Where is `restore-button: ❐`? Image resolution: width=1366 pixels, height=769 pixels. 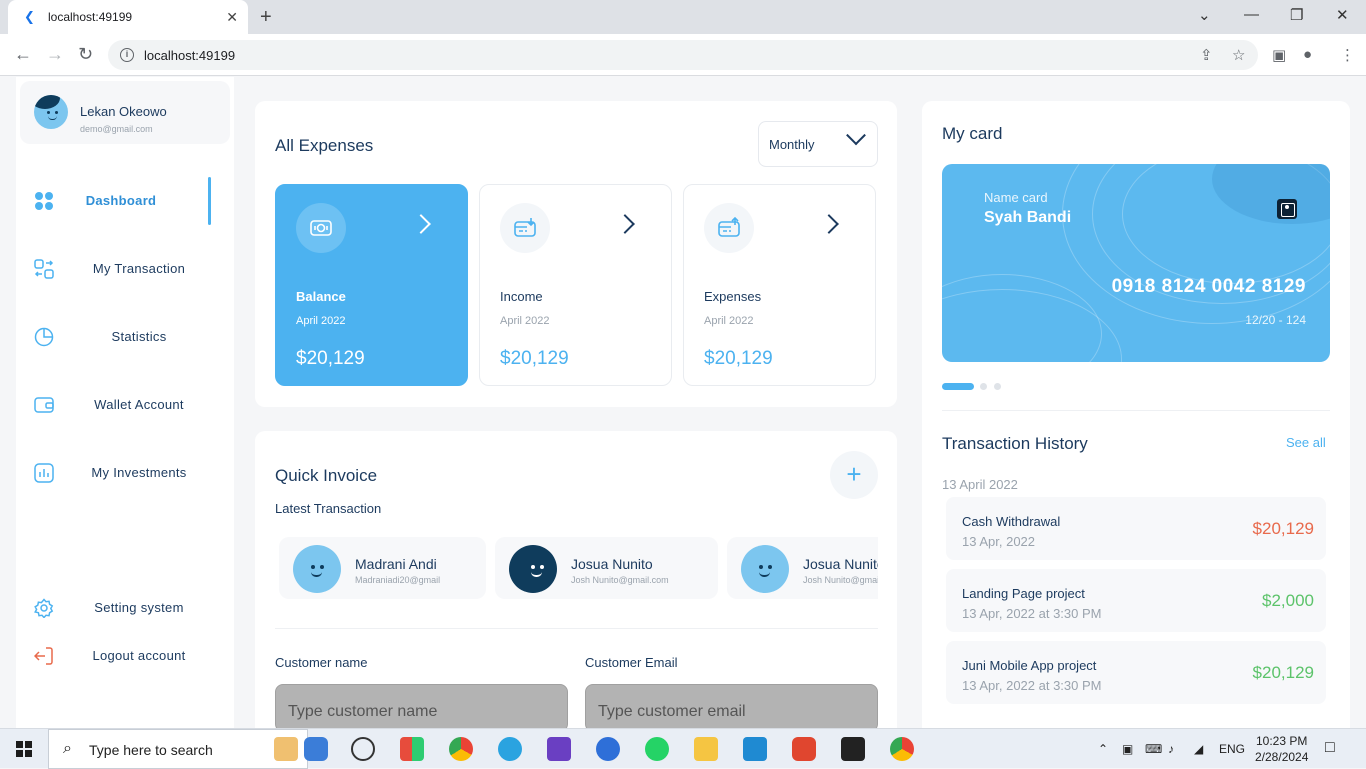
restore-button: ❐ is located at coordinates (1296, 15).